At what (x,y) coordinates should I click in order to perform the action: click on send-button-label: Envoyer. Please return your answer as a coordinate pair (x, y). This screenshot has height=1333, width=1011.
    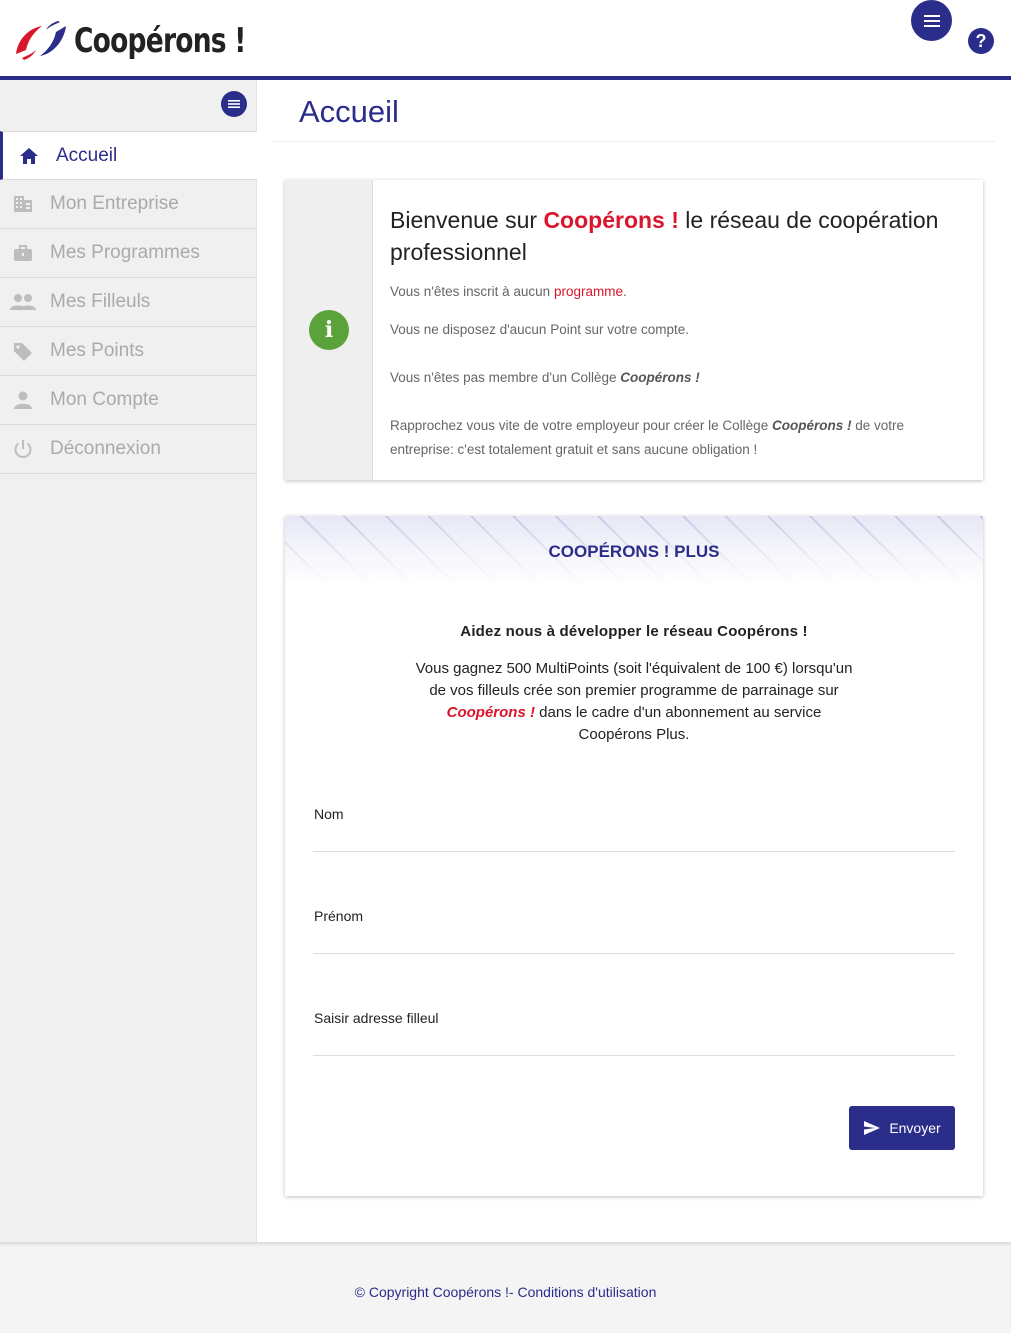
    Looking at the image, I should click on (915, 1128).